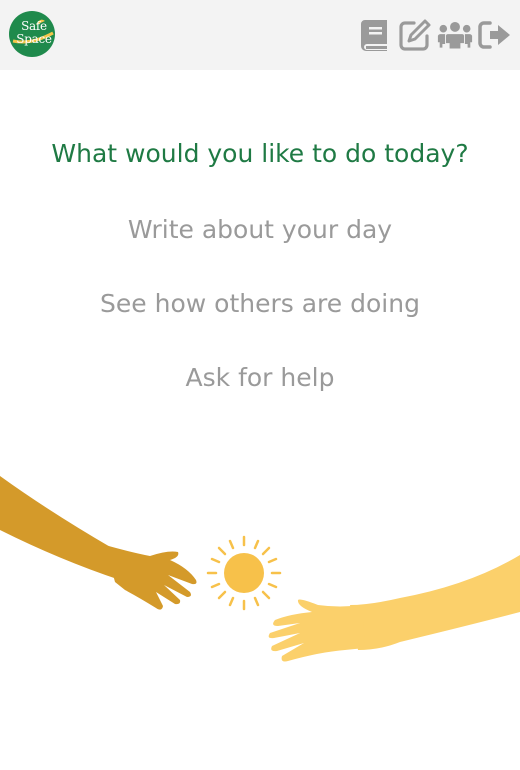 This screenshot has height=770, width=520. What do you see at coordinates (98, 543) in the screenshot?
I see `left-hand-illustration` at bounding box center [98, 543].